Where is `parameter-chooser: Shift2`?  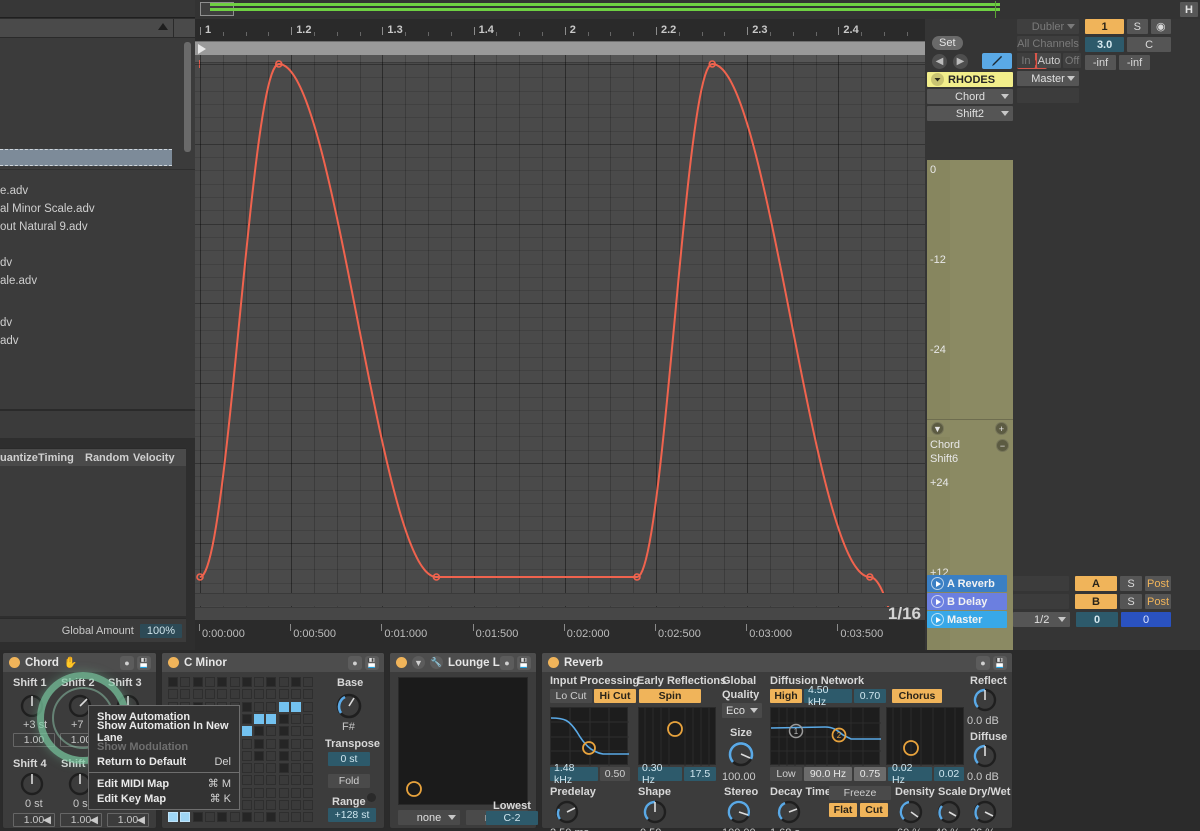 parameter-chooser: Shift2 is located at coordinates (970, 113).